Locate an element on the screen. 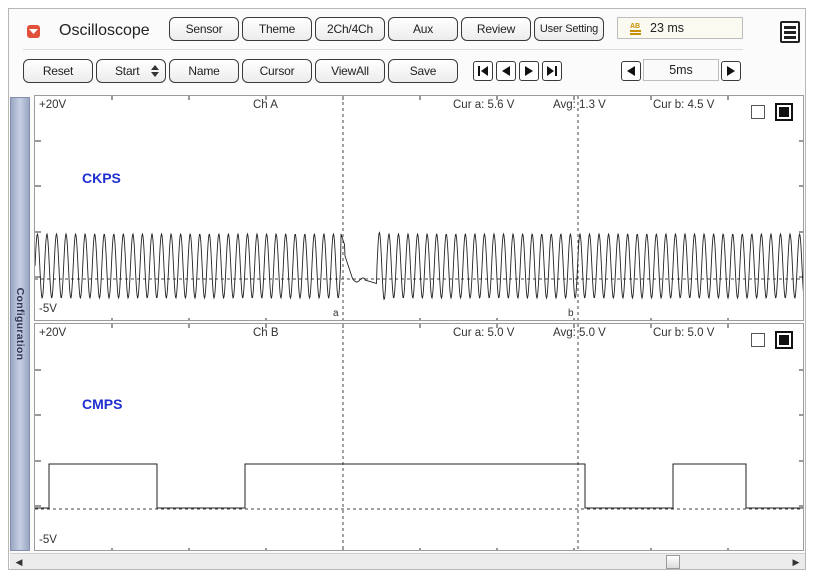 The height and width of the screenshot is (578, 814). cursor-button: Cursor is located at coordinates (277, 71).